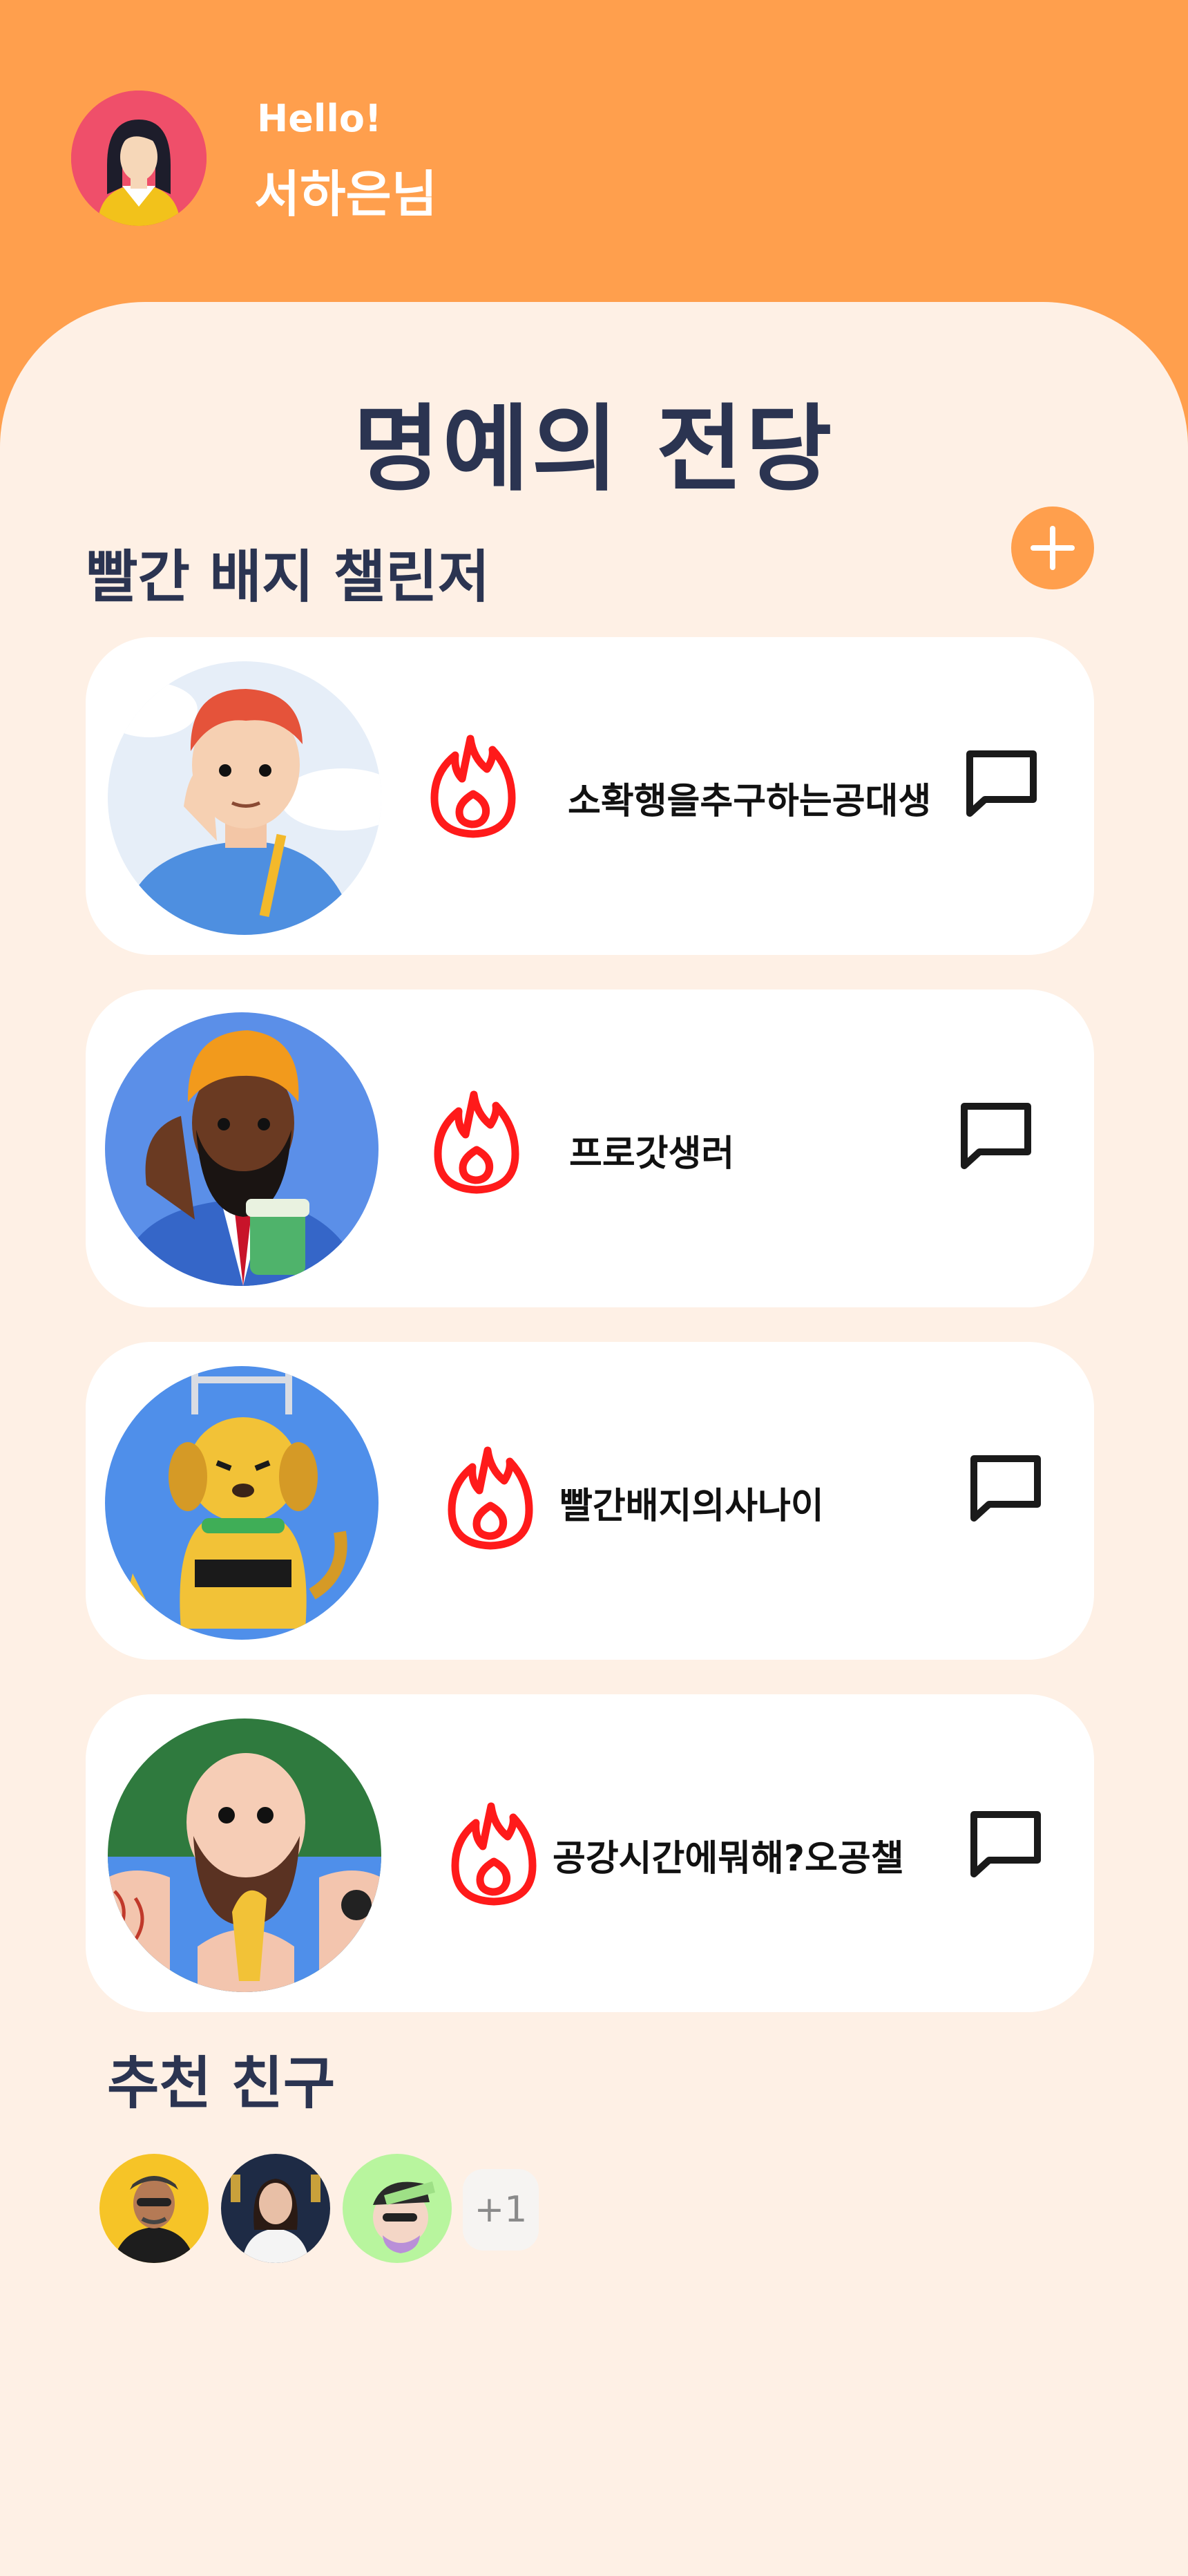 The width and height of the screenshot is (1188, 2576). I want to click on add-button, so click(1052, 547).